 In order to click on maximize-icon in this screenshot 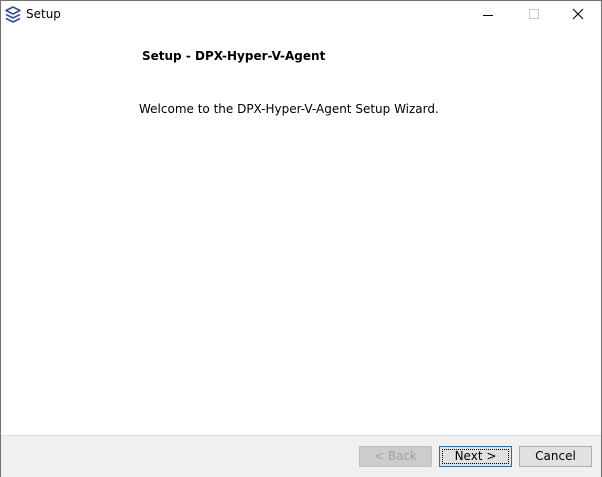, I will do `click(534, 14)`.